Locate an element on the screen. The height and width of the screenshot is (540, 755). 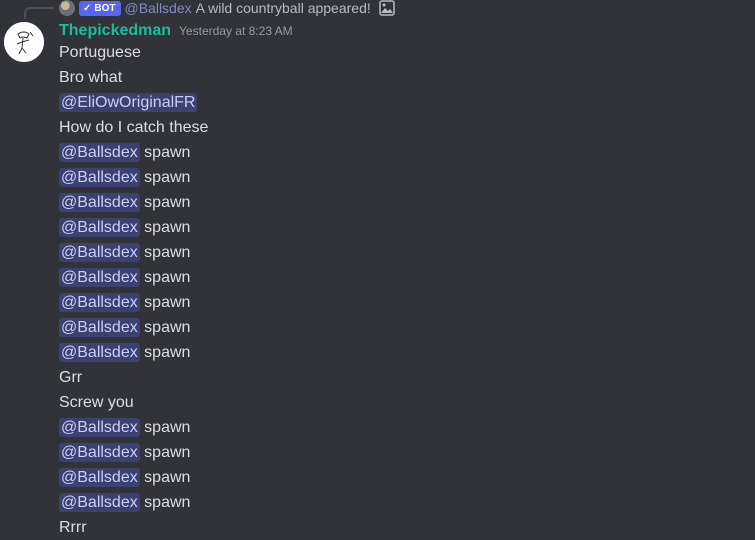
username: Thepickedman is located at coordinates (115, 31).